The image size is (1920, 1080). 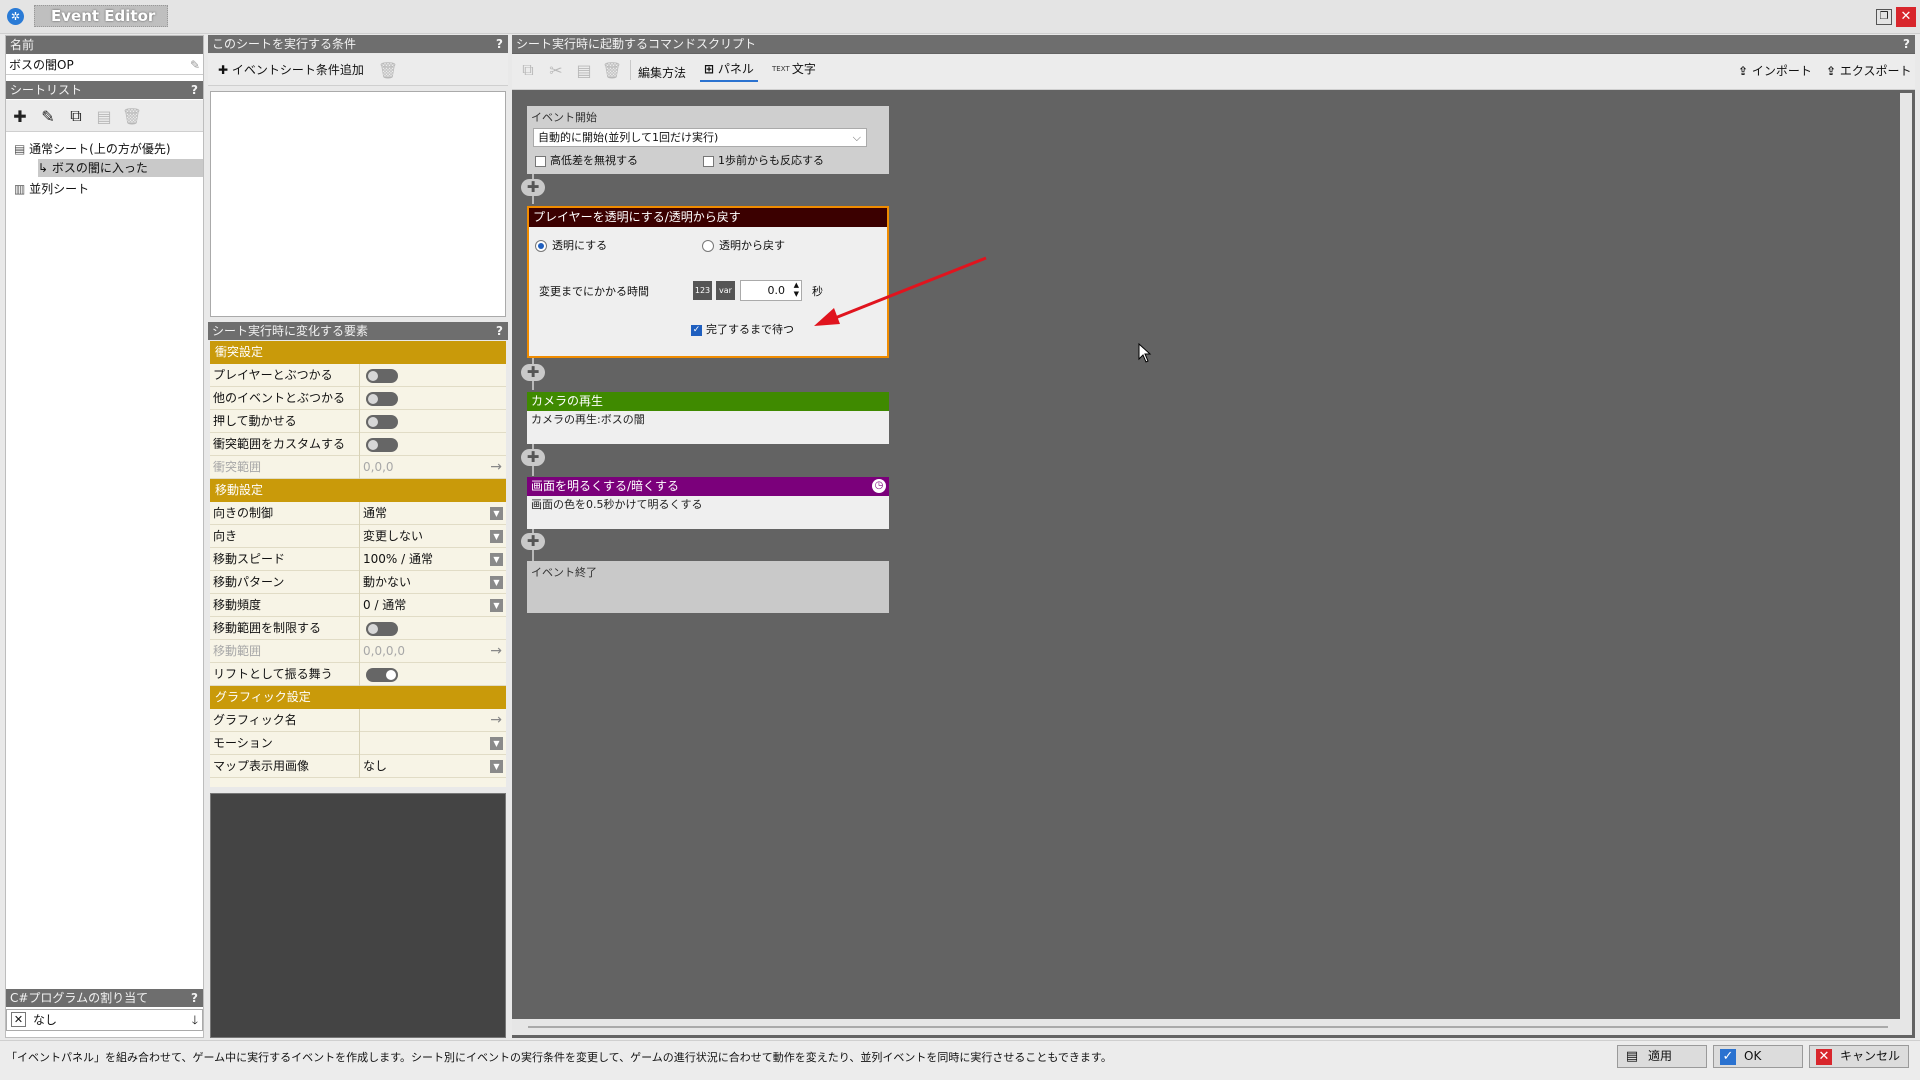 What do you see at coordinates (794, 70) in the screenshot?
I see `text-mode-button: TEXT 文字` at bounding box center [794, 70].